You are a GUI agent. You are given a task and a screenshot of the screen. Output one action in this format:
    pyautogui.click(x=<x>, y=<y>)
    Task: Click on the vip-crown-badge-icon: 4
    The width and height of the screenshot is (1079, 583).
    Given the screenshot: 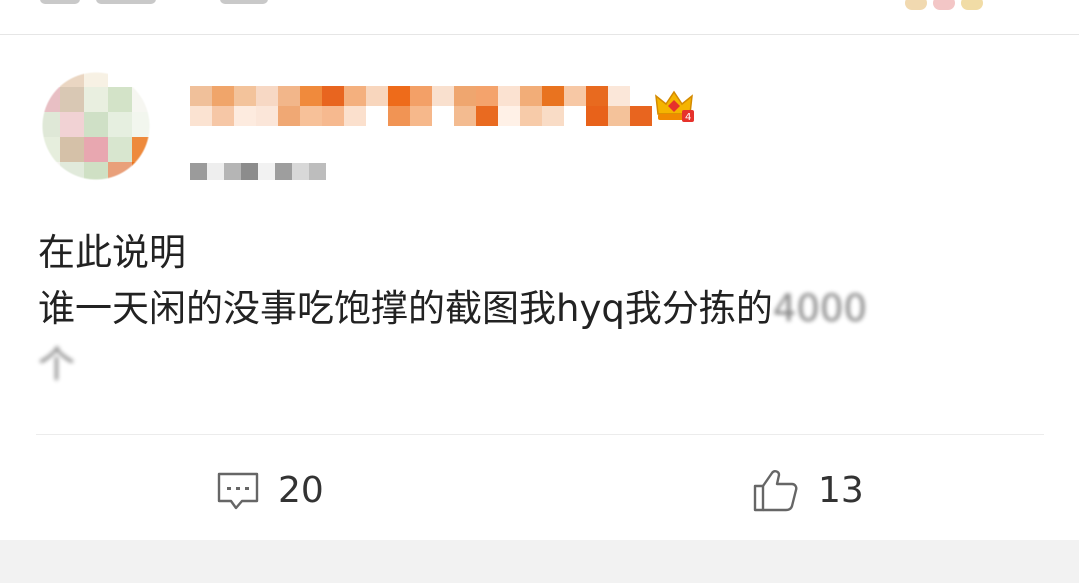 What is the action you would take?
    pyautogui.click(x=674, y=106)
    